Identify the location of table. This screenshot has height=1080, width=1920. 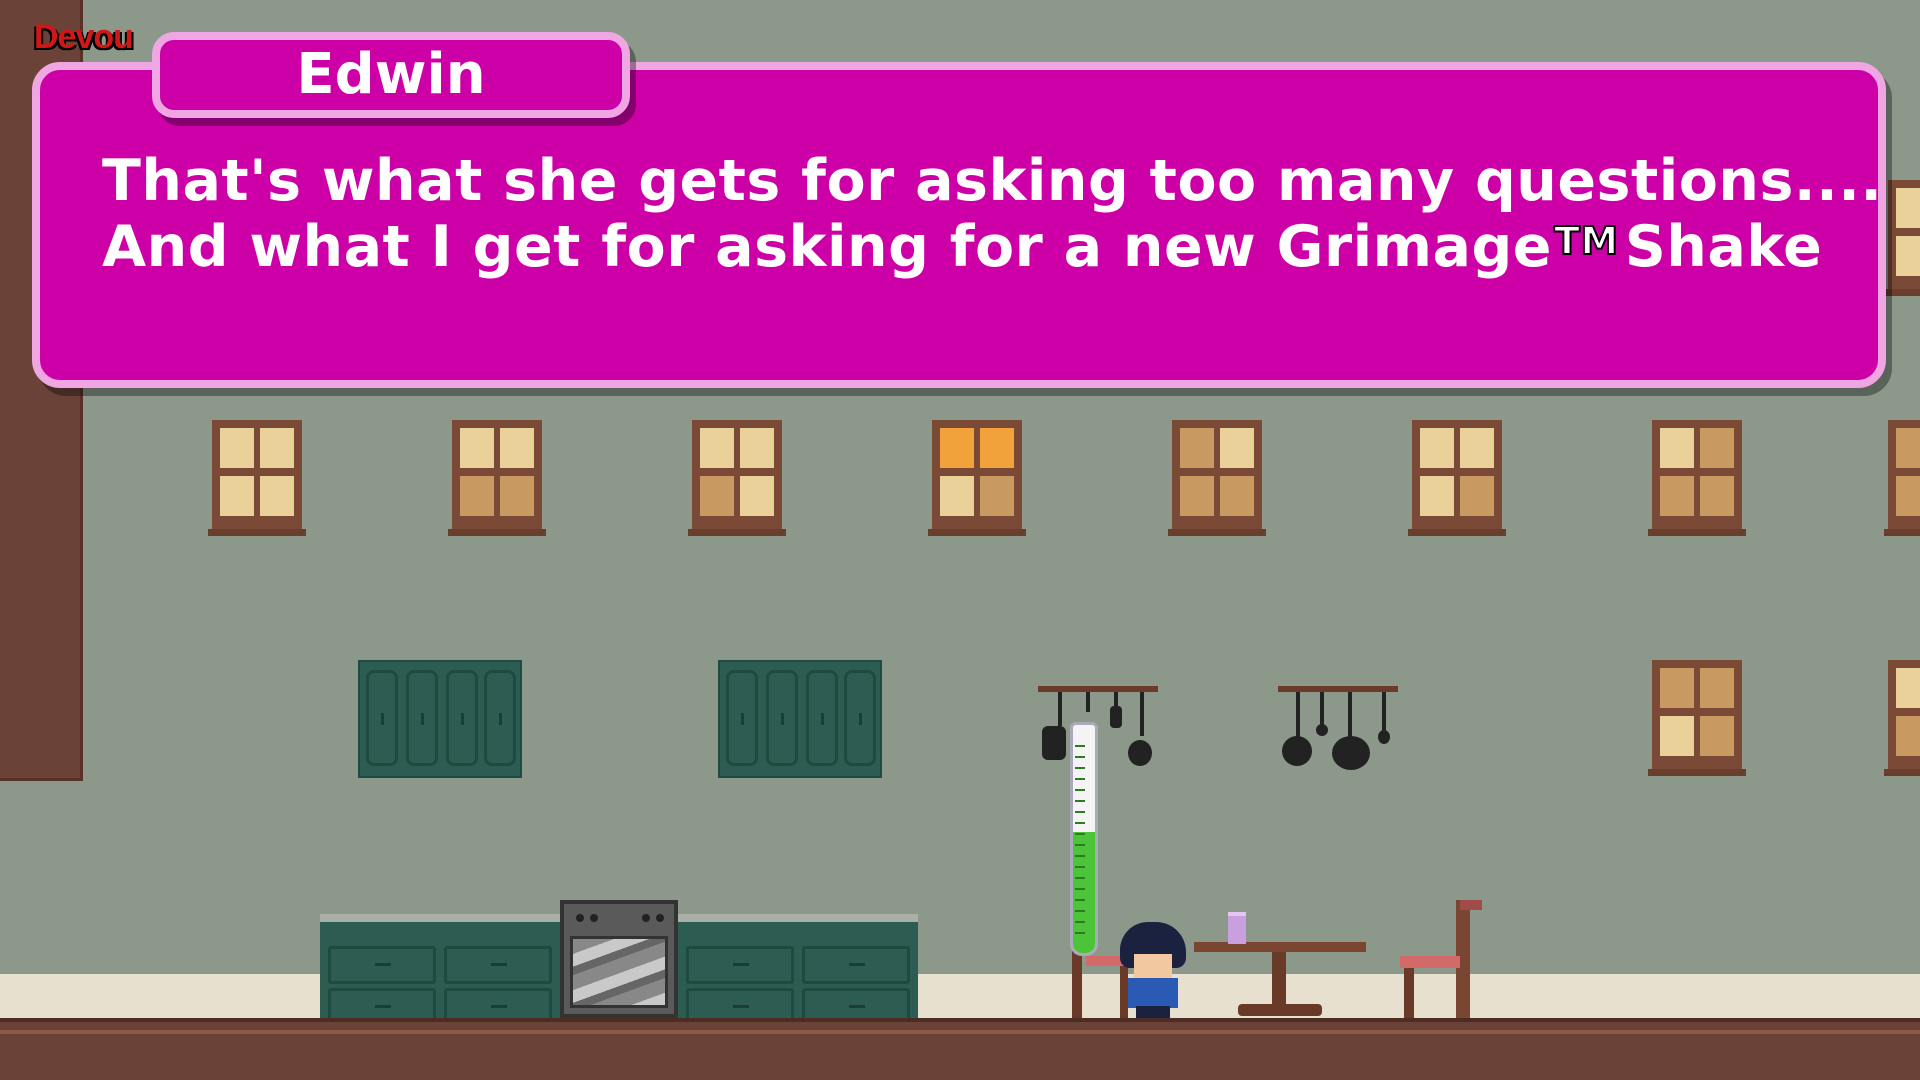
(1280, 947).